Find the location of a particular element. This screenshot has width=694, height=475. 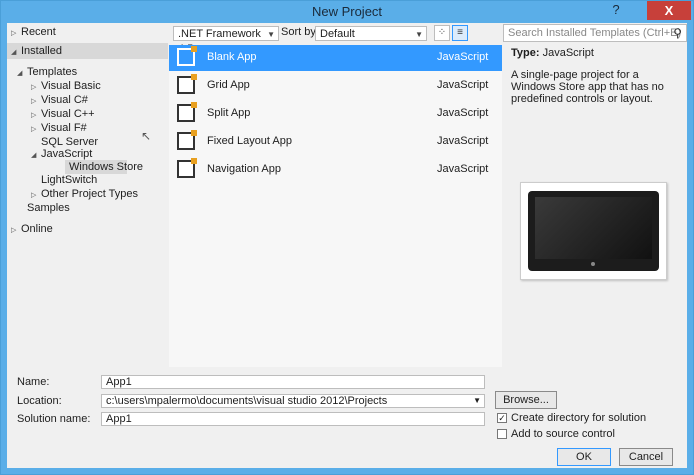

tree-item-recent: ▷ Recent is located at coordinates (33, 32).